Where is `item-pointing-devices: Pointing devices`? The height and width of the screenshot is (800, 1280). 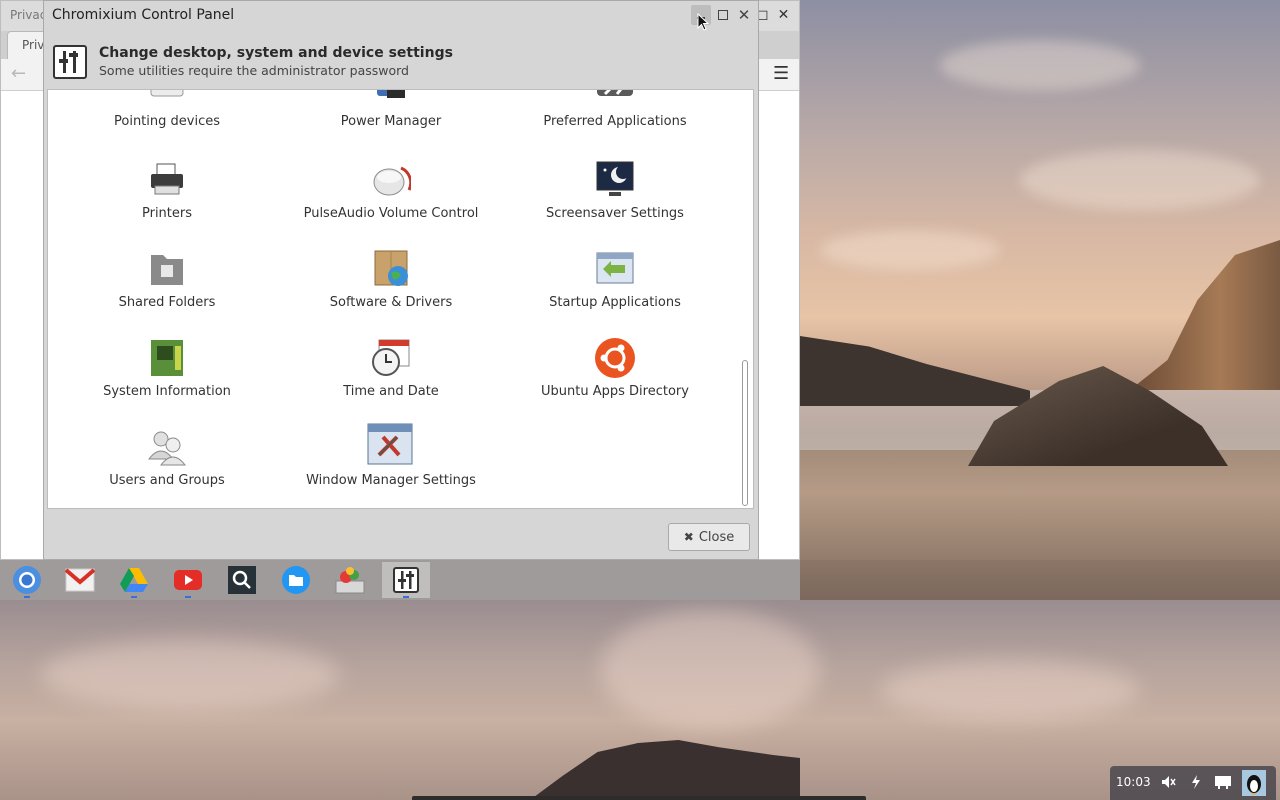 item-pointing-devices: Pointing devices is located at coordinates (167, 122).